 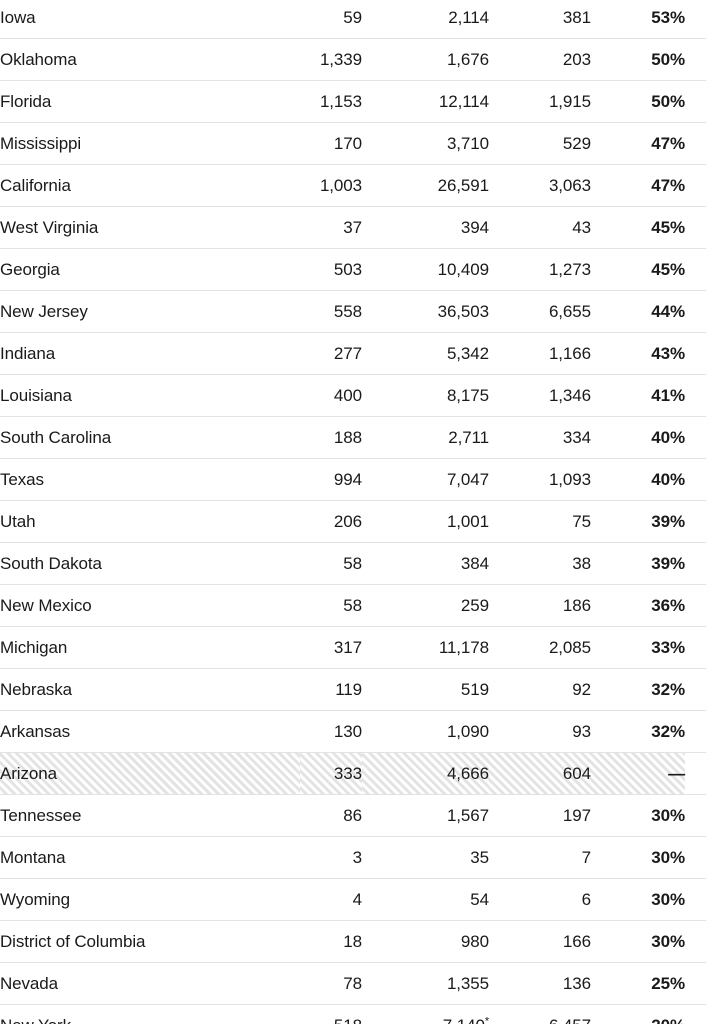 What do you see at coordinates (150, 899) in the screenshot?
I see `cell-state-name: Wyoming` at bounding box center [150, 899].